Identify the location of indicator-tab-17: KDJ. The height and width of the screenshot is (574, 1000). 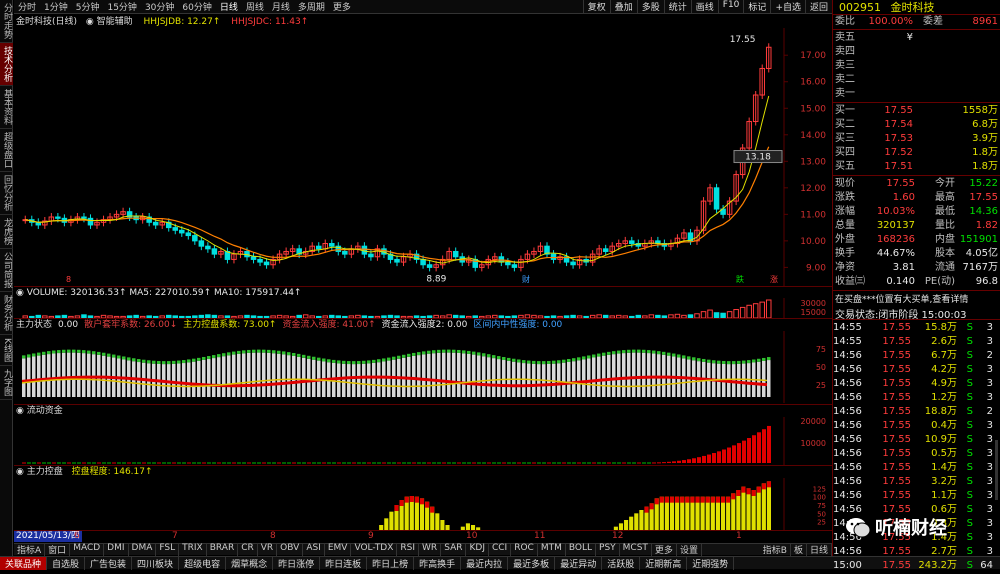
(477, 549).